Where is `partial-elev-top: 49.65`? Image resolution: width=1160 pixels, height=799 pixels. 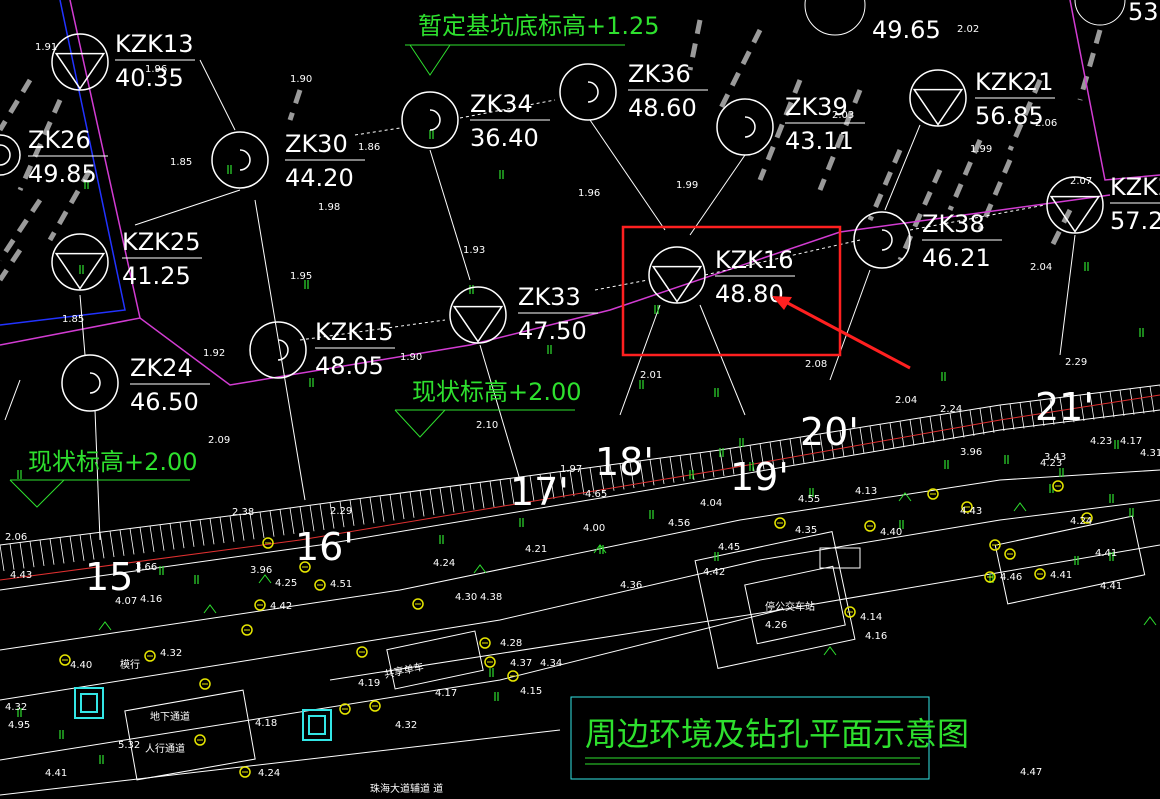
partial-elev-top: 49.65 is located at coordinates (906, 30).